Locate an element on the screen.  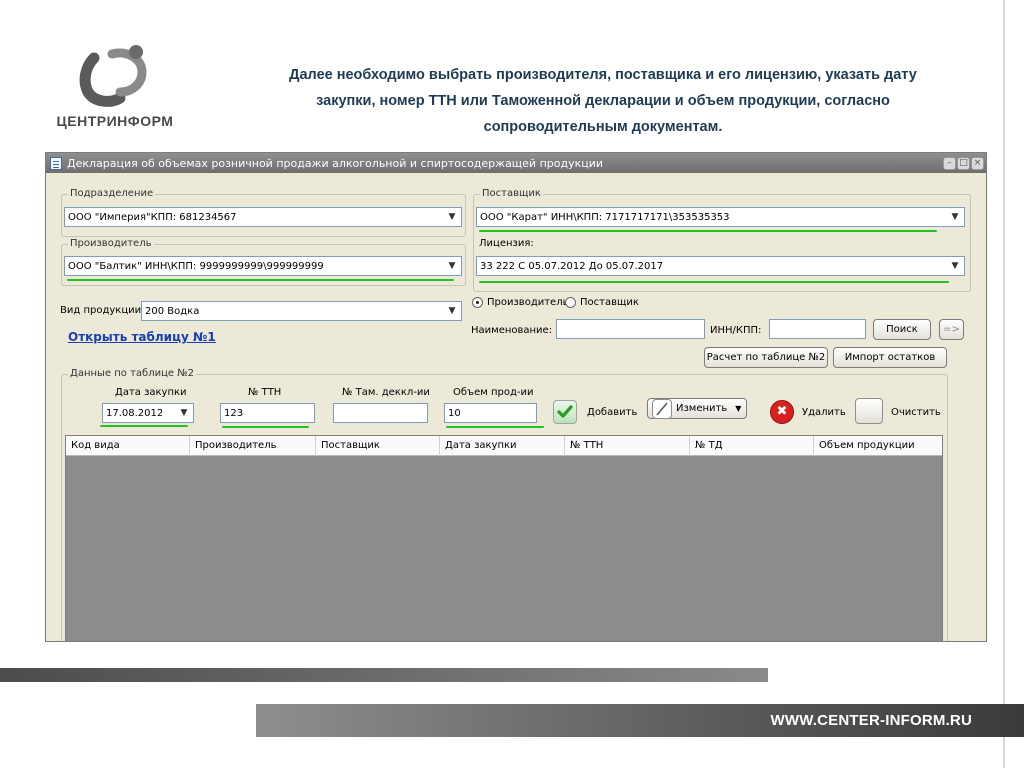
product-type-label: Вид продукции: is located at coordinates (102, 310).